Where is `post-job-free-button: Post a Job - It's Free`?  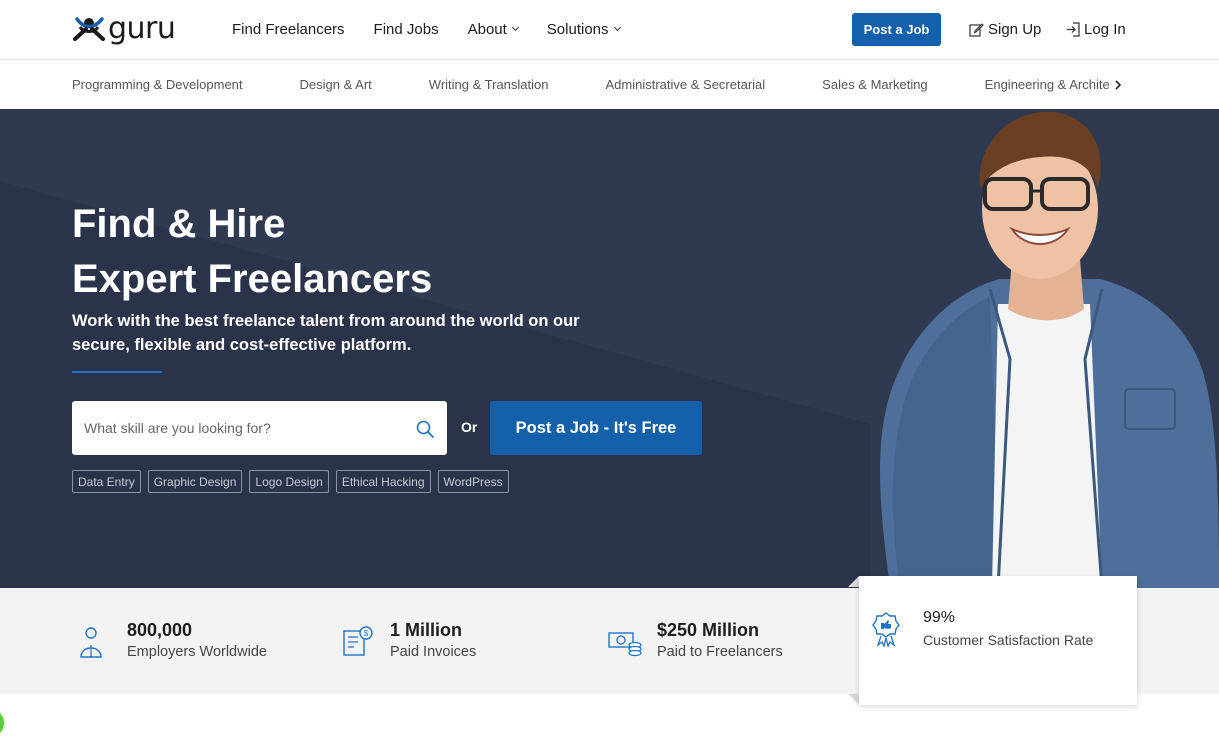
post-job-free-button: Post a Job - It's Free is located at coordinates (596, 428).